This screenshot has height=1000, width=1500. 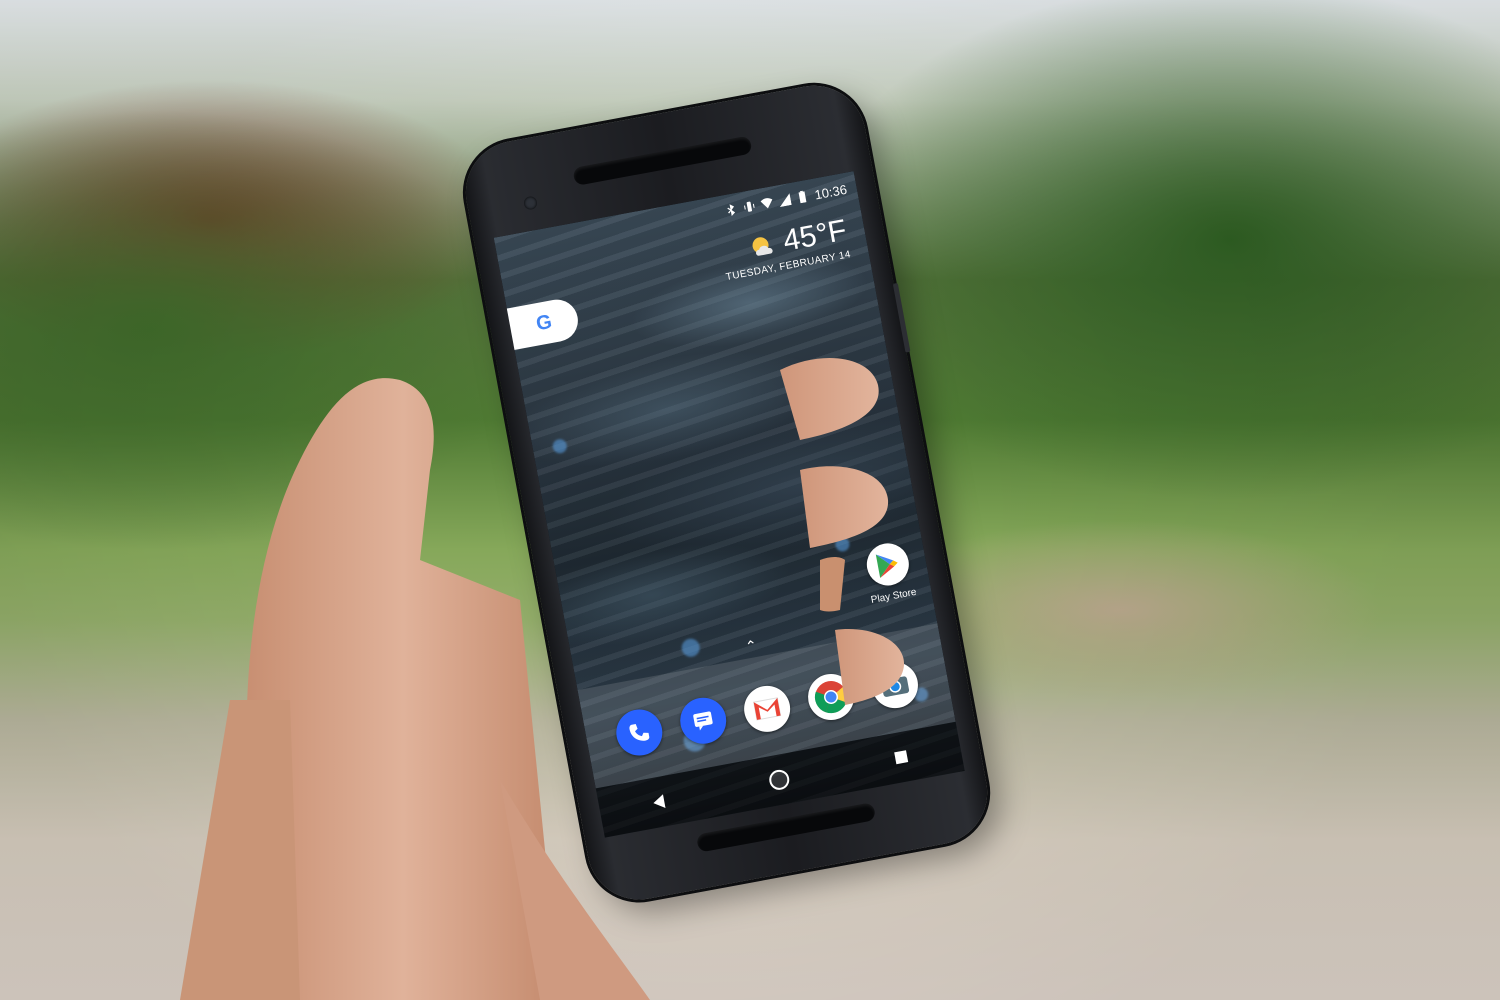 I want to click on clock-time: 10:36, so click(x=831, y=191).